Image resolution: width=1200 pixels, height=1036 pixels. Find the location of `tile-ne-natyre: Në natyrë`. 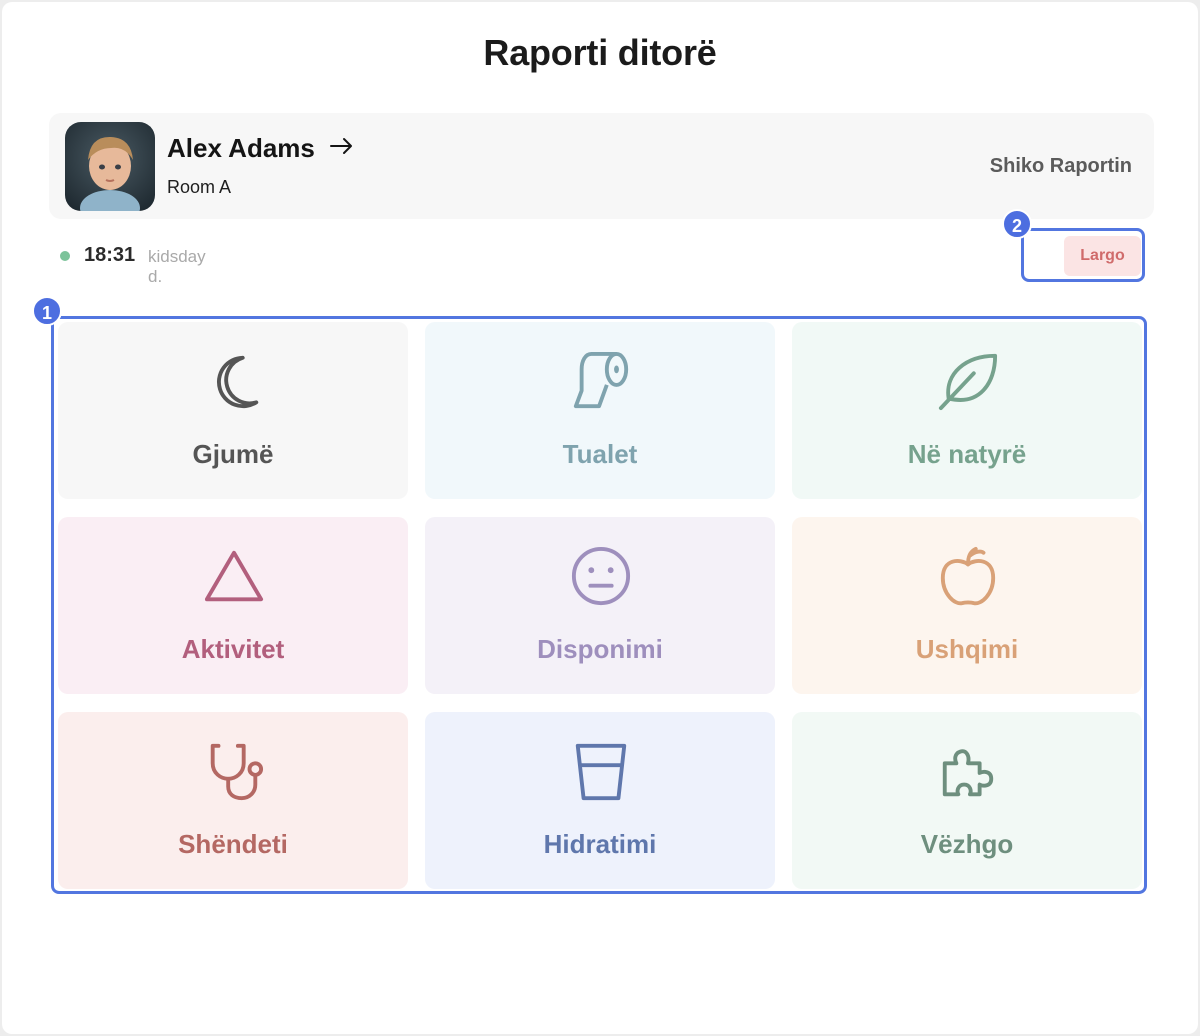

tile-ne-natyre: Në natyrë is located at coordinates (967, 410).